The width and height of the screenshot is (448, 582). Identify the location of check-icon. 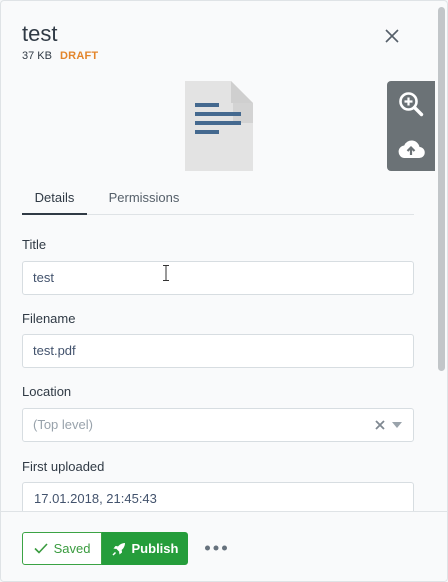
(40, 548).